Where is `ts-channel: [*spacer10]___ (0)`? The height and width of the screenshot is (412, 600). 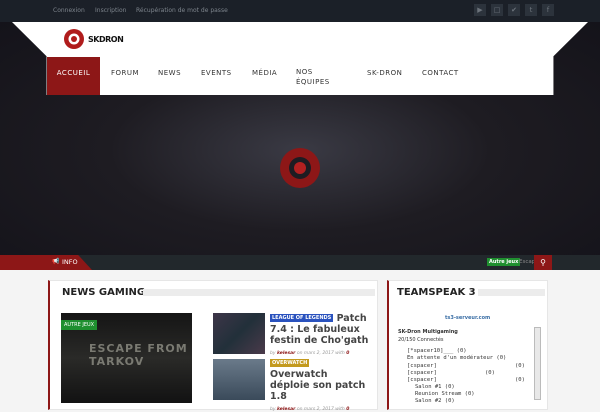
ts-channel: [*spacer10]___ (0) is located at coordinates (437, 351).